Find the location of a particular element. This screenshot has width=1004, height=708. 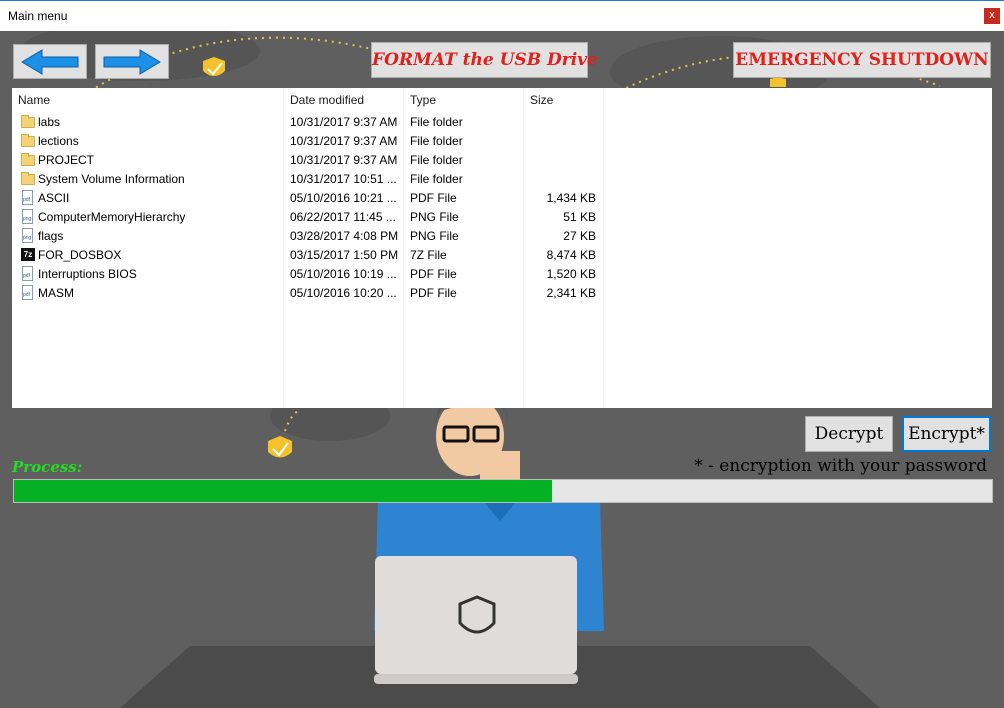

file-size: 51 KB is located at coordinates (579, 217).